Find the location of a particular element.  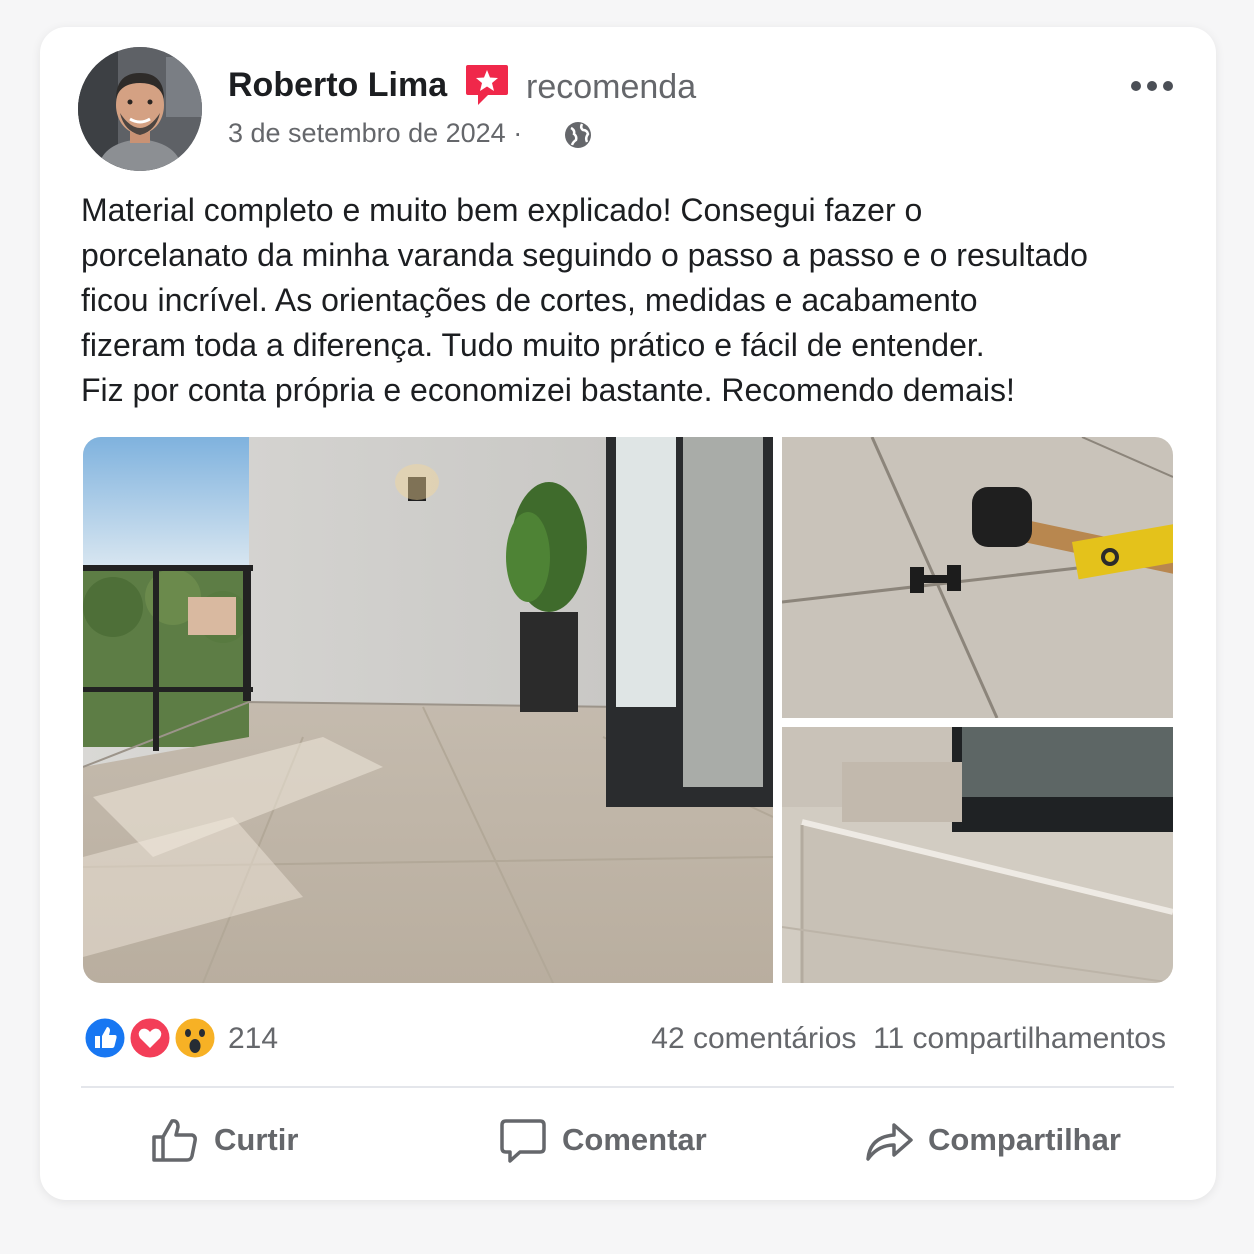

shares-count: 11 compartilhamentos is located at coordinates (1019, 1038).